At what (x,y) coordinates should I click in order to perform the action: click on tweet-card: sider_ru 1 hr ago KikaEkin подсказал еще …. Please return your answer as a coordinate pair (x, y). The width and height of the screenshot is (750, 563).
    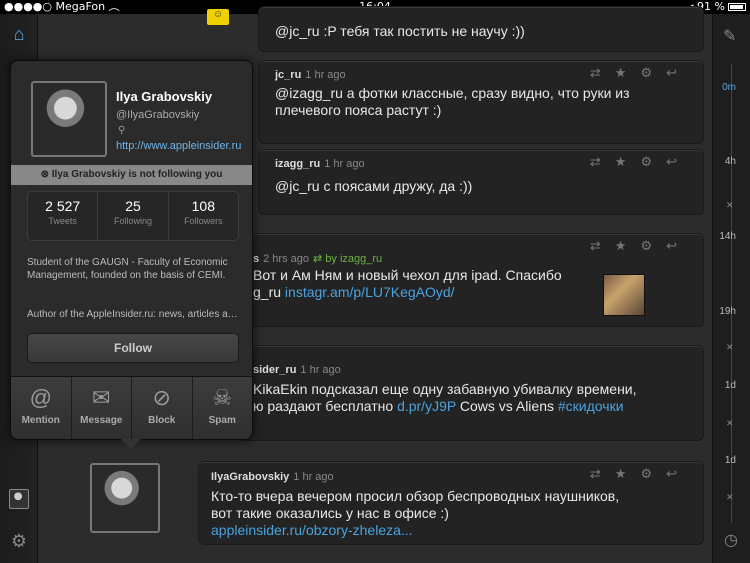
    Looking at the image, I should click on (471, 393).